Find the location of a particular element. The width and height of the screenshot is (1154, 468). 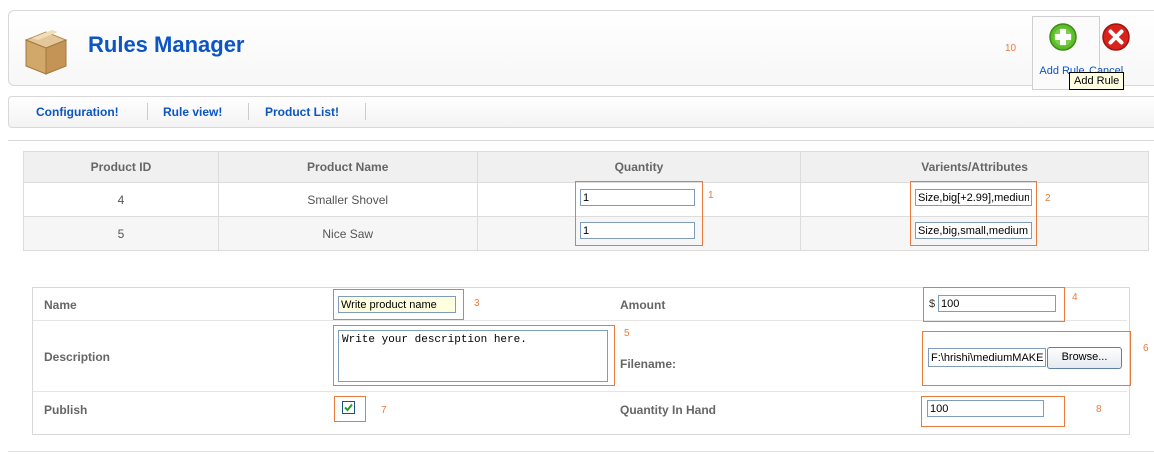

content-bottom-border is located at coordinates (581, 451).